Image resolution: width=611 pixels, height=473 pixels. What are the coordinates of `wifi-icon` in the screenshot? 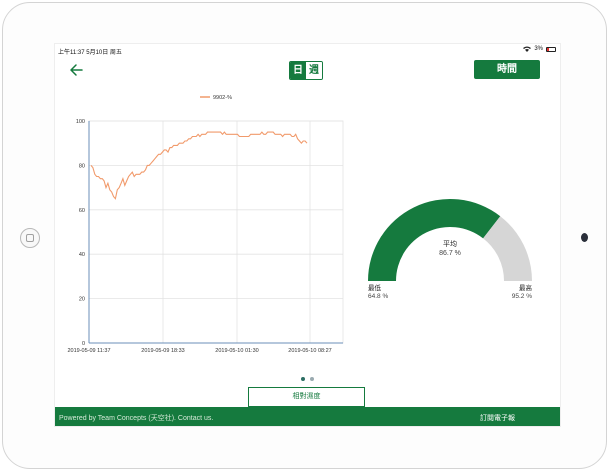 It's located at (527, 49).